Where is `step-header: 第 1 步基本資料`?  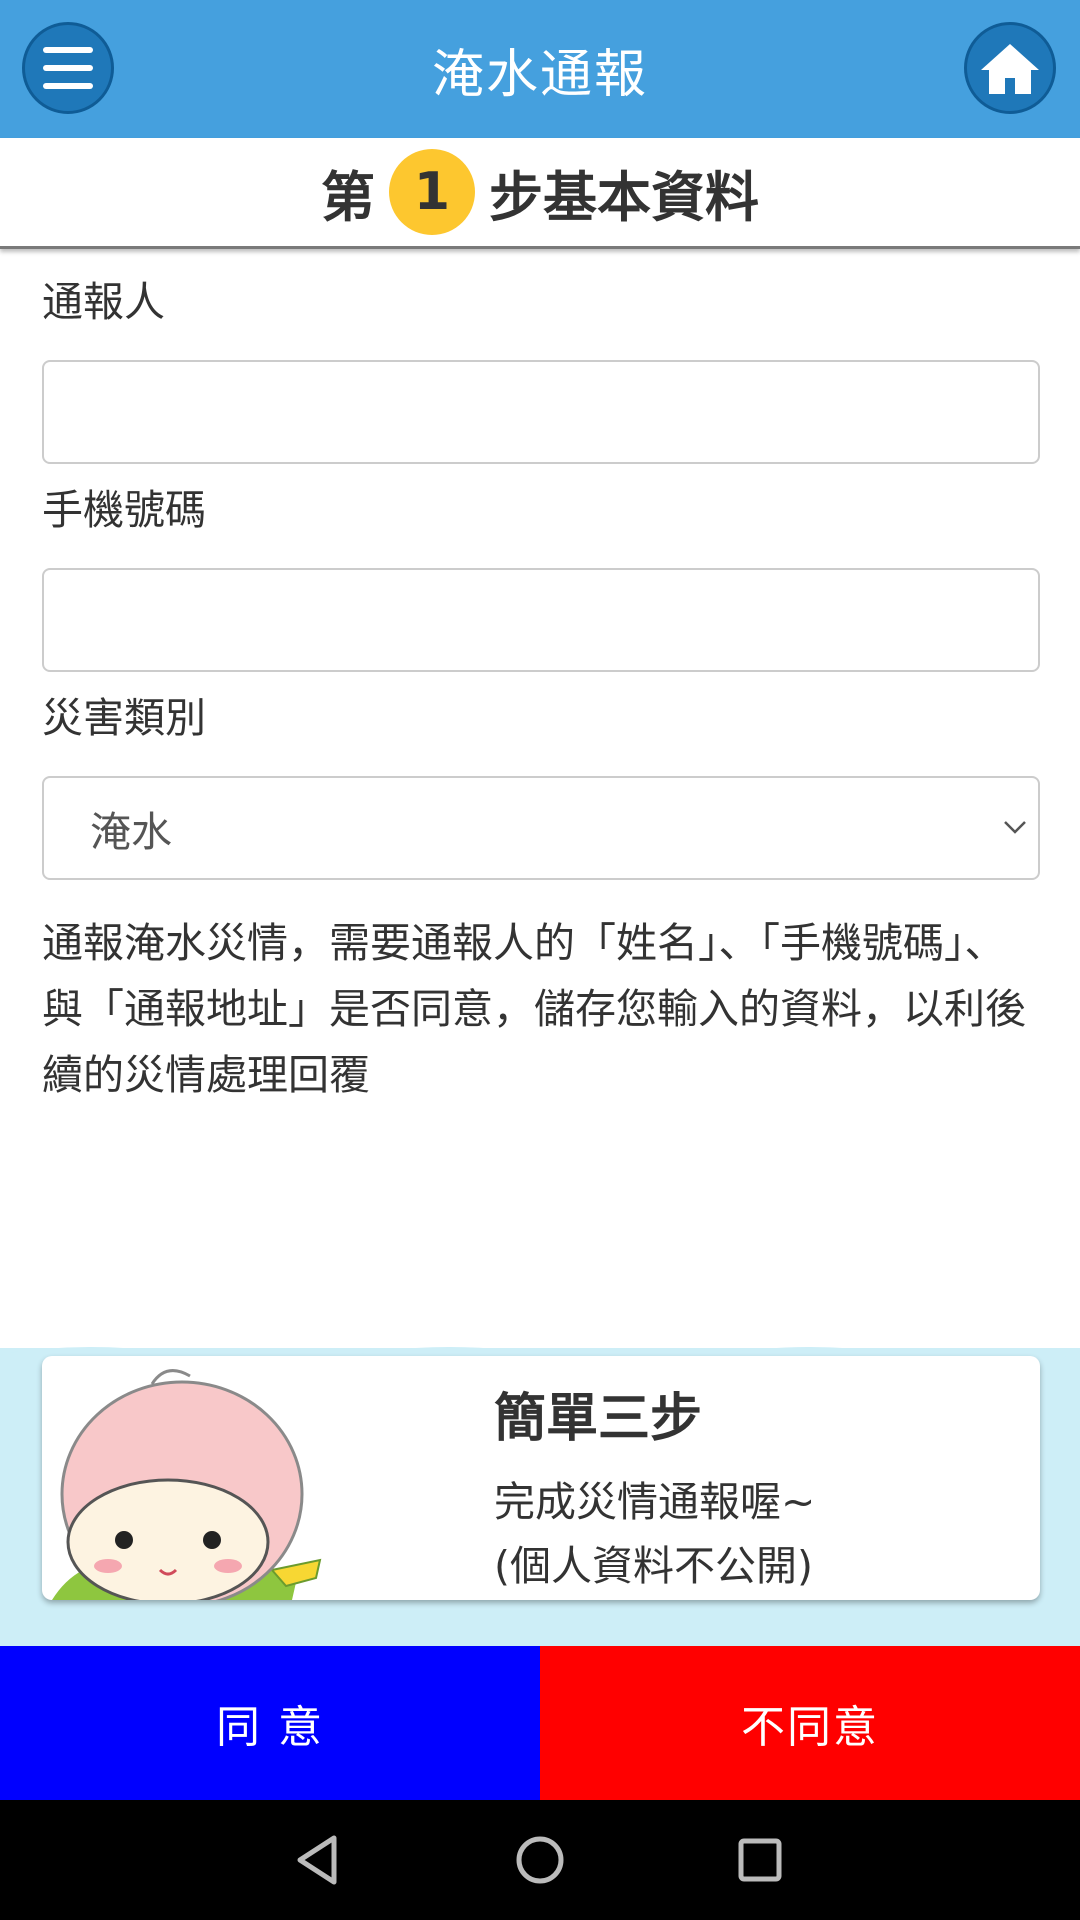 step-header: 第 1 步基本資料 is located at coordinates (540, 193).